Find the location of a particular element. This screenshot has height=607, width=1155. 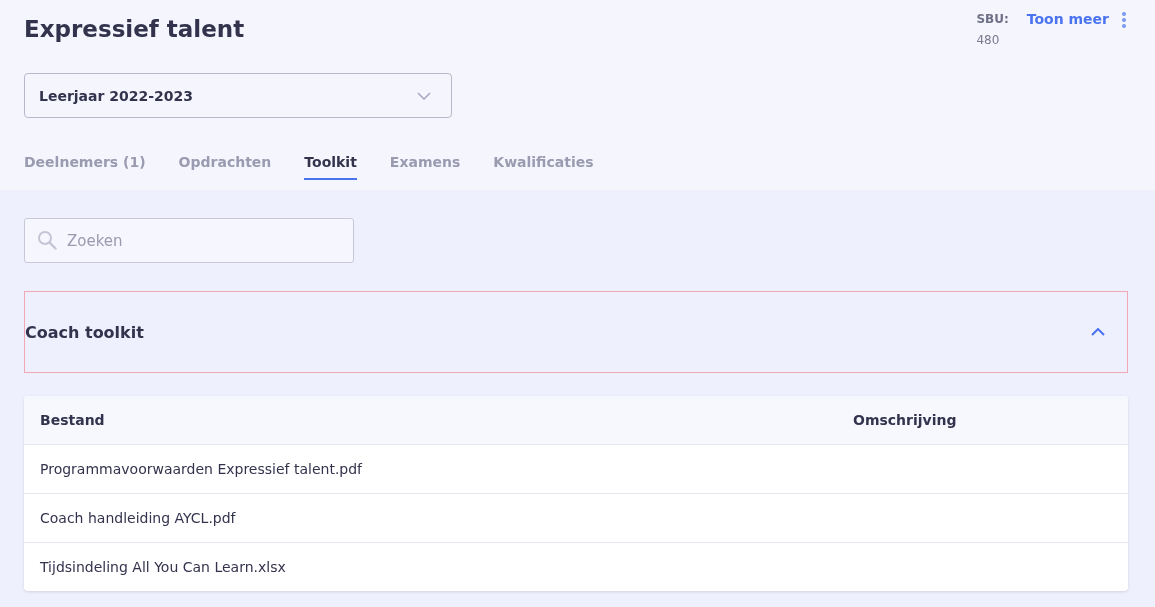

column-header: Omschrijving is located at coordinates (905, 420).